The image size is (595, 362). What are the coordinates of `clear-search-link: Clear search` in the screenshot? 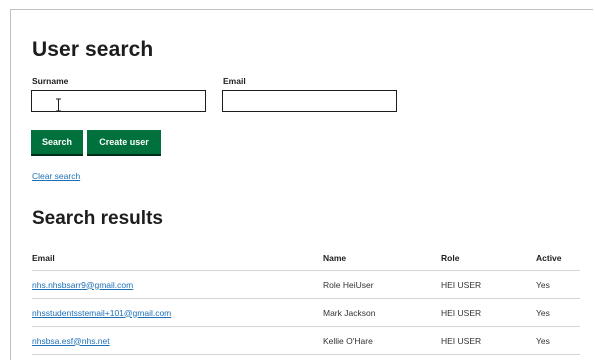 It's located at (56, 176).